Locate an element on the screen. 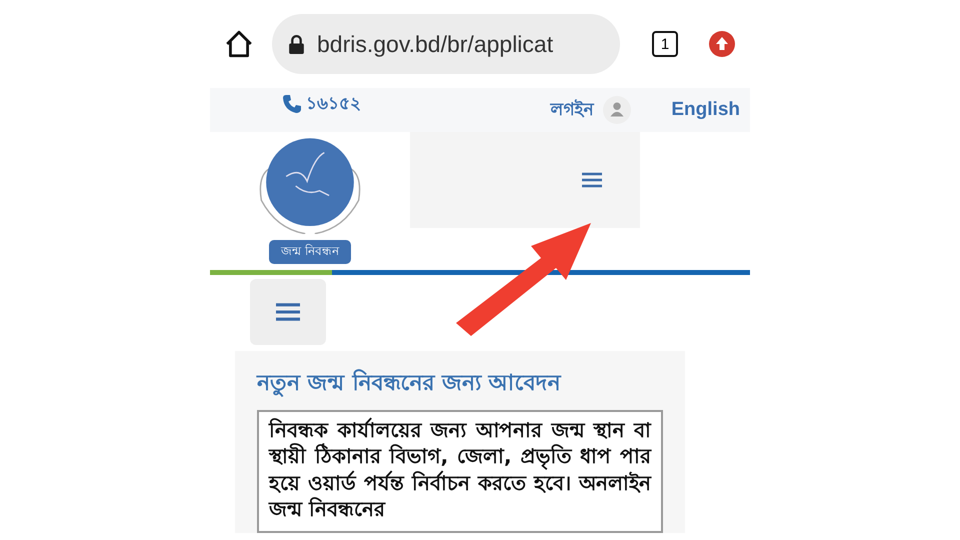 The image size is (960, 540). tab-count-button: 1 is located at coordinates (665, 44).